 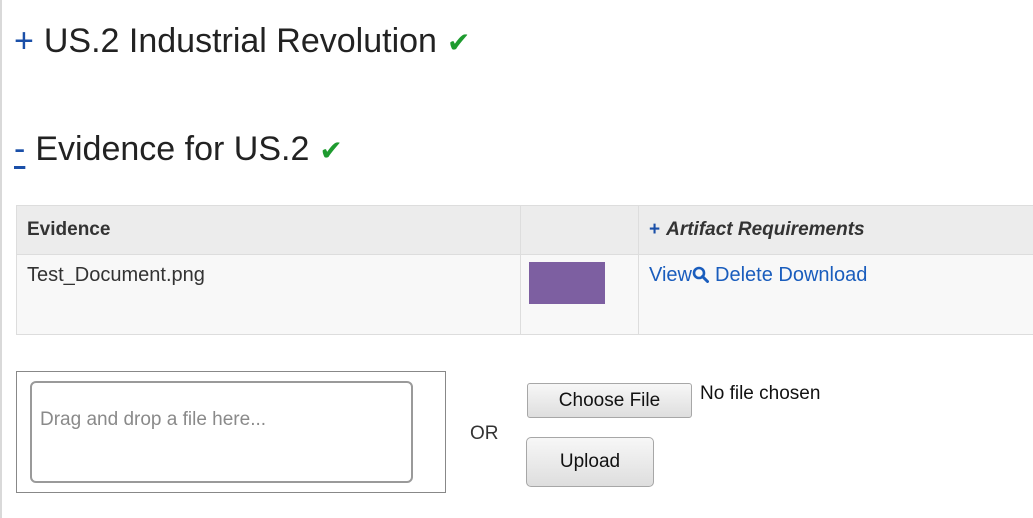 What do you see at coordinates (655, 229) in the screenshot?
I see `expand-icon: +` at bounding box center [655, 229].